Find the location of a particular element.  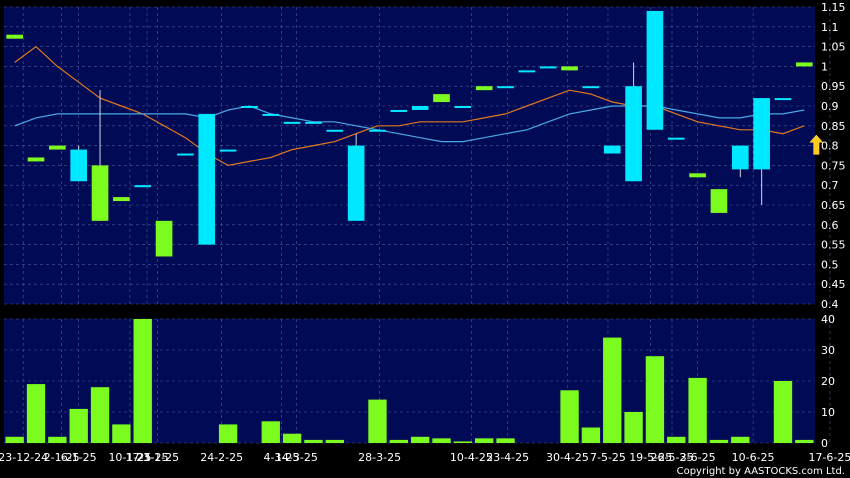

price-y-tick-label: 0.75 is located at coordinates (833, 165).